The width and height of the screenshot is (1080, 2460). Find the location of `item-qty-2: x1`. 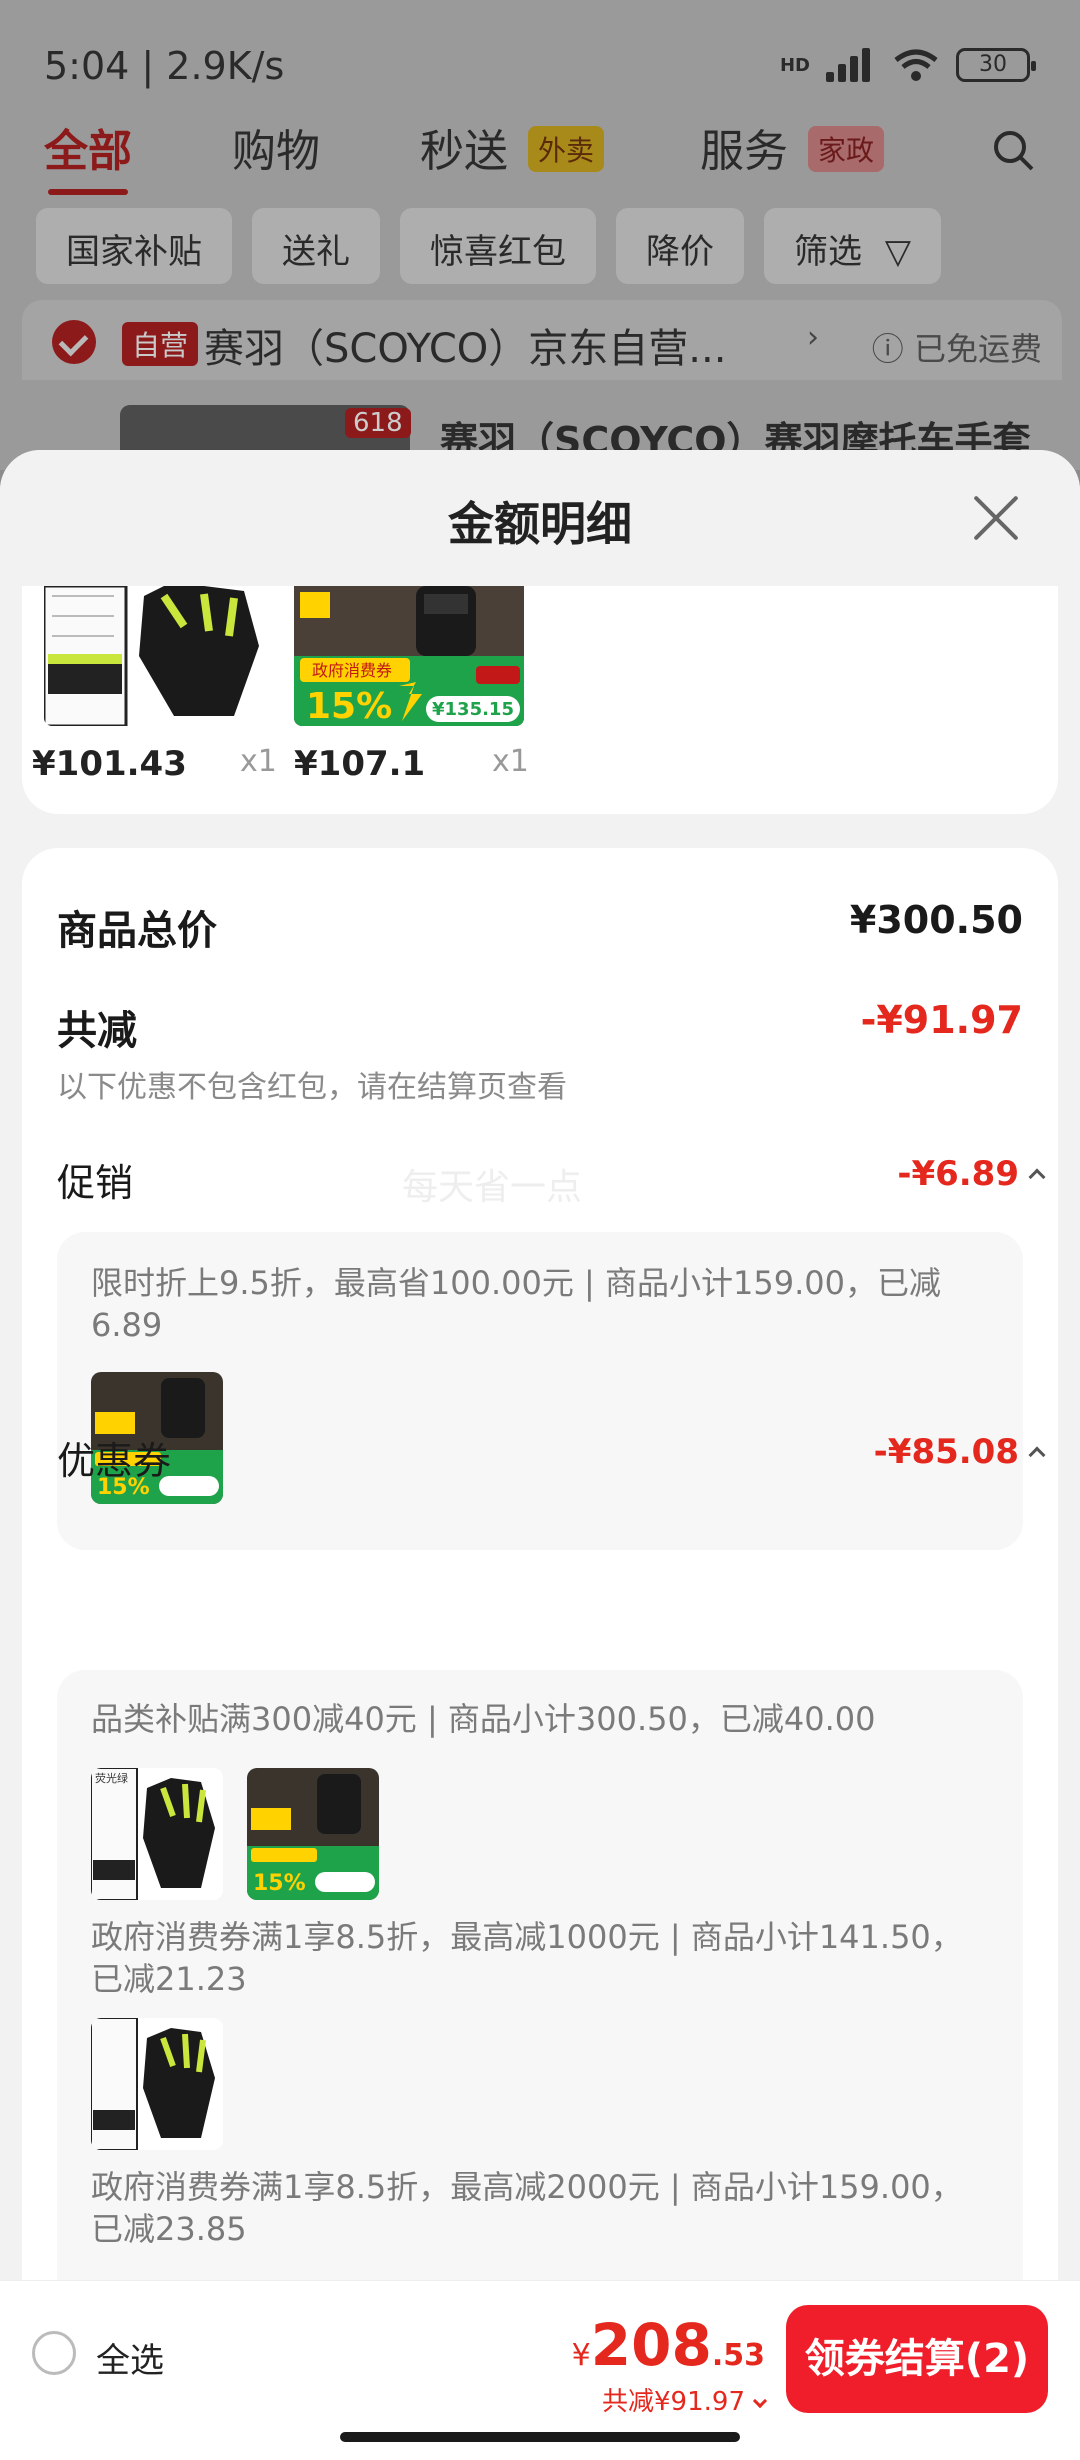

item-qty-2: x1 is located at coordinates (510, 761).